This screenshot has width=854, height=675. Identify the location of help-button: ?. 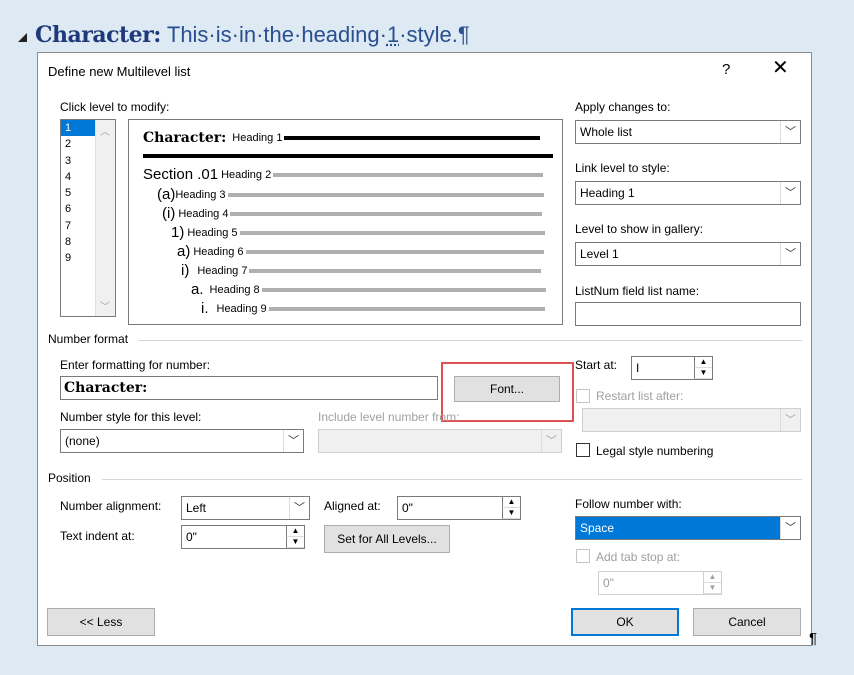
(726, 69).